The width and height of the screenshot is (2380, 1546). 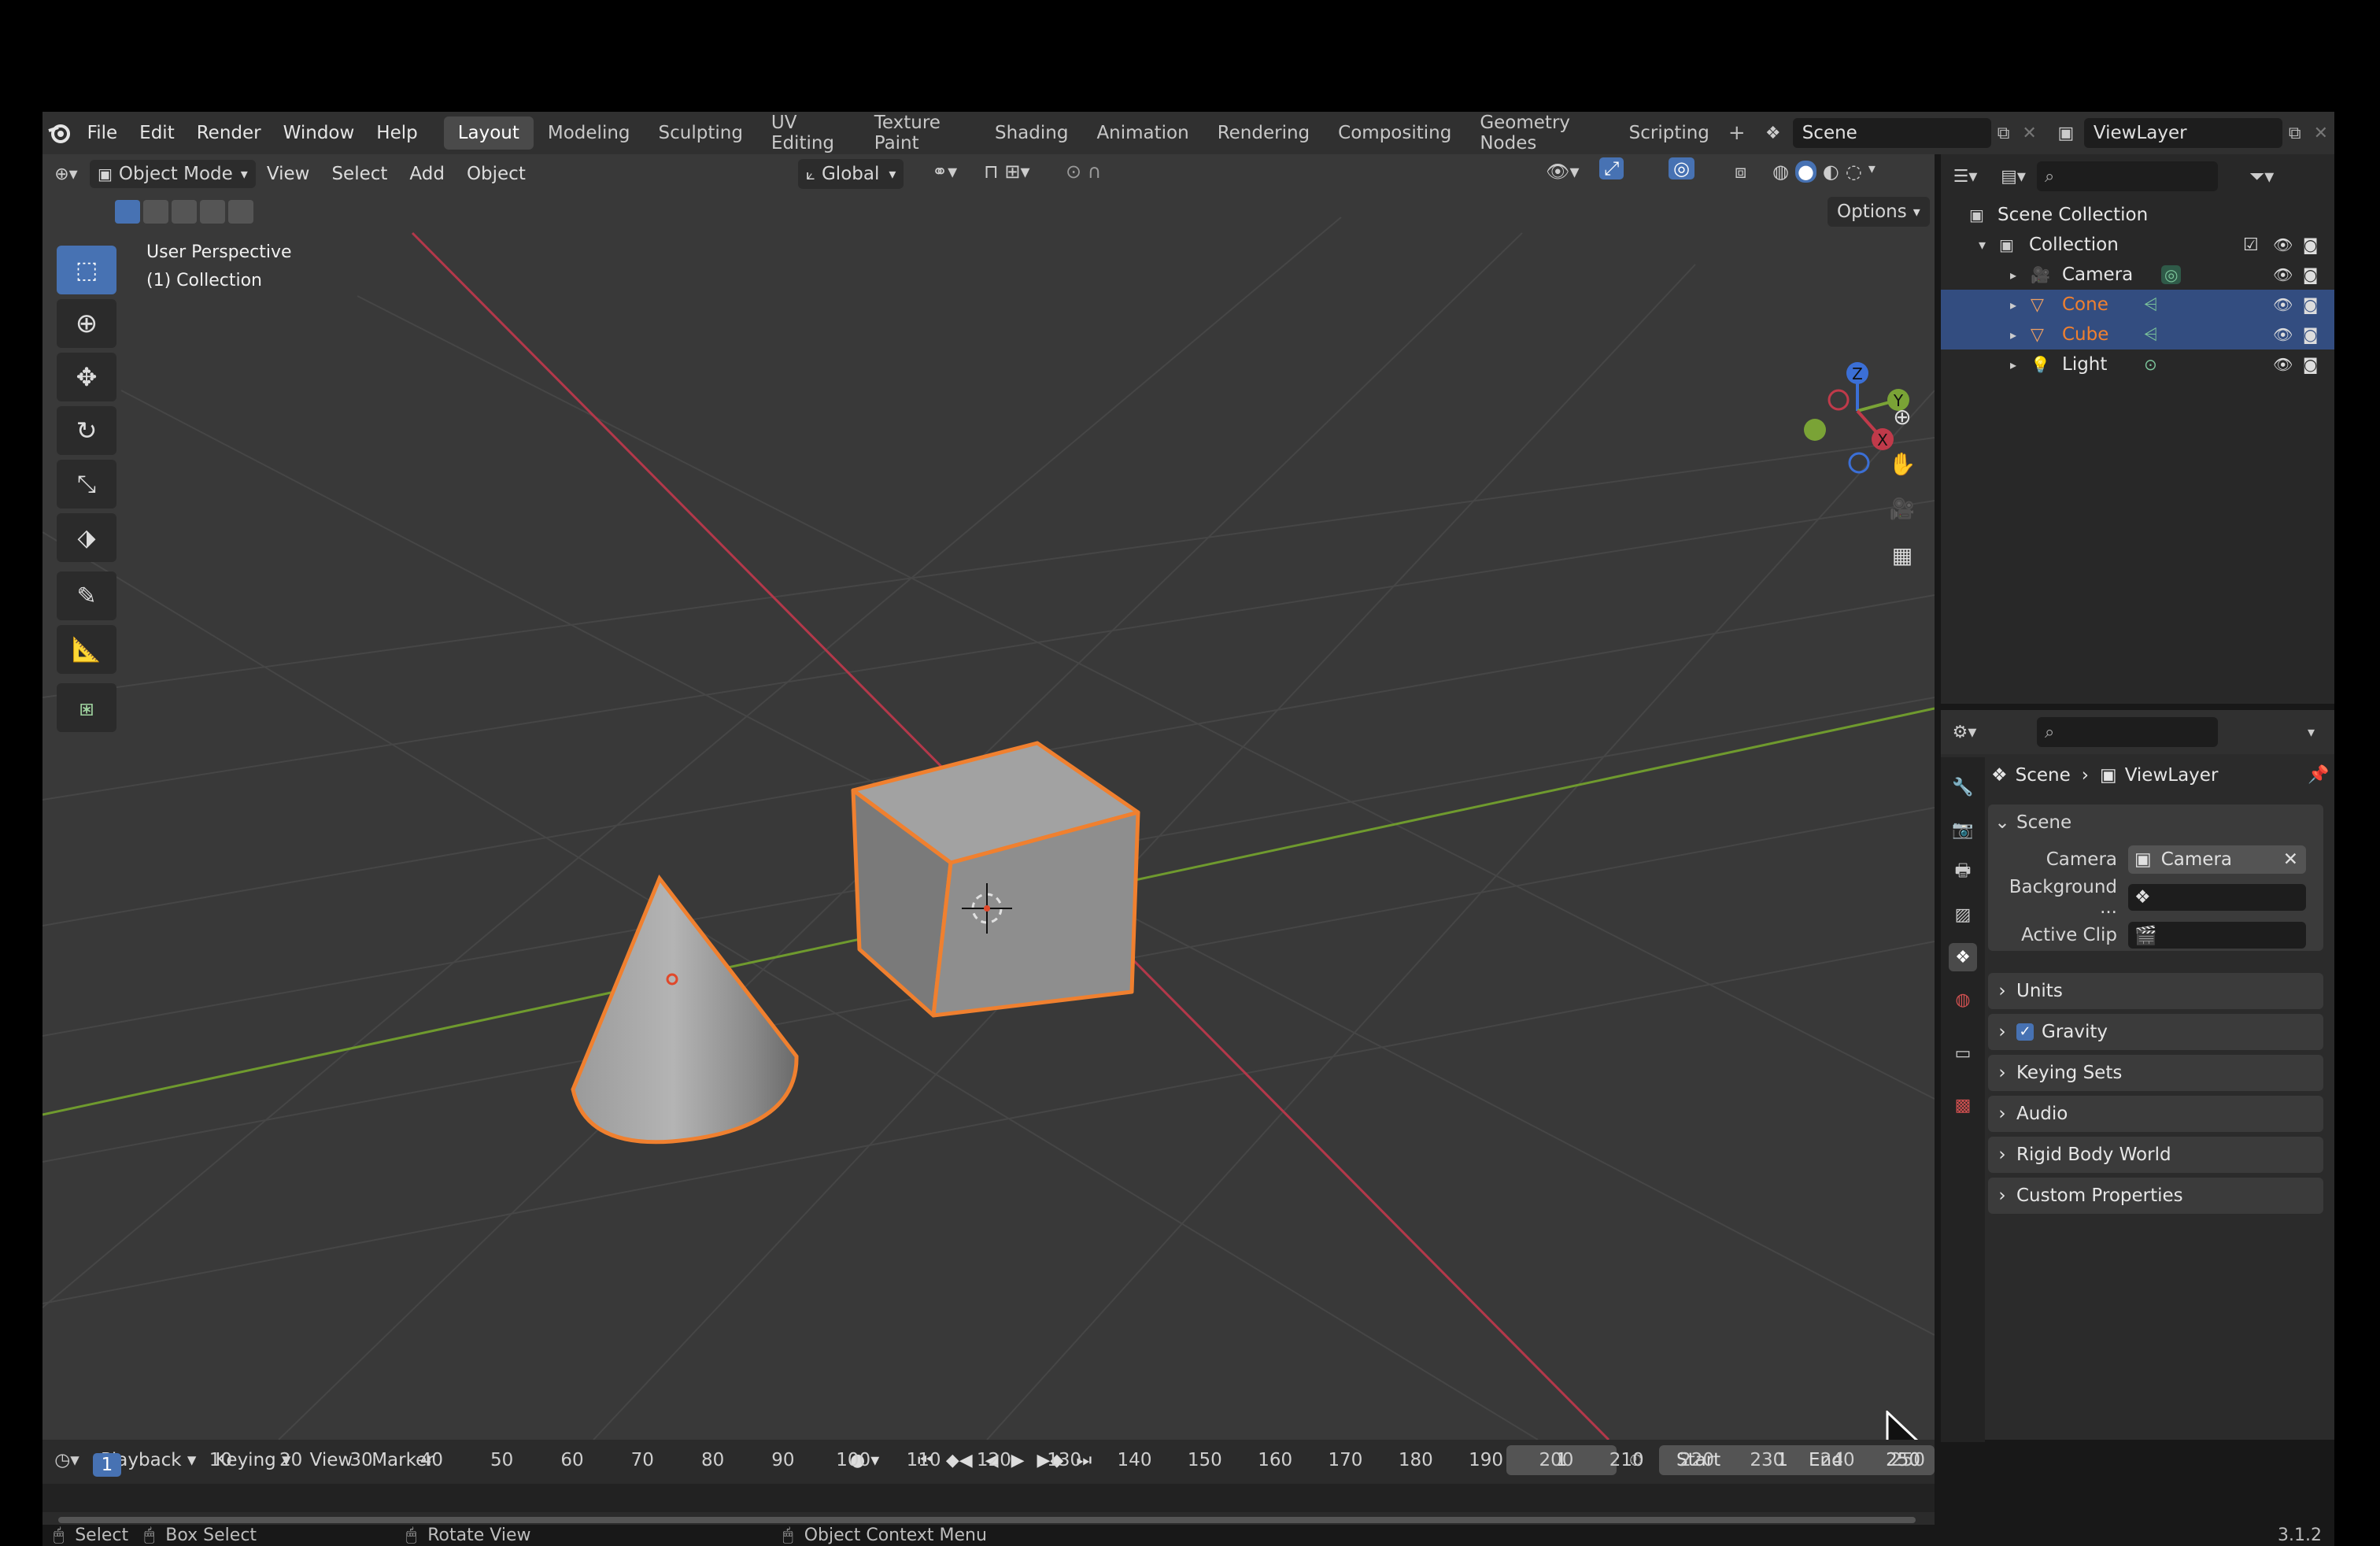 What do you see at coordinates (427, 174) in the screenshot?
I see `viewport-menu-add: Add` at bounding box center [427, 174].